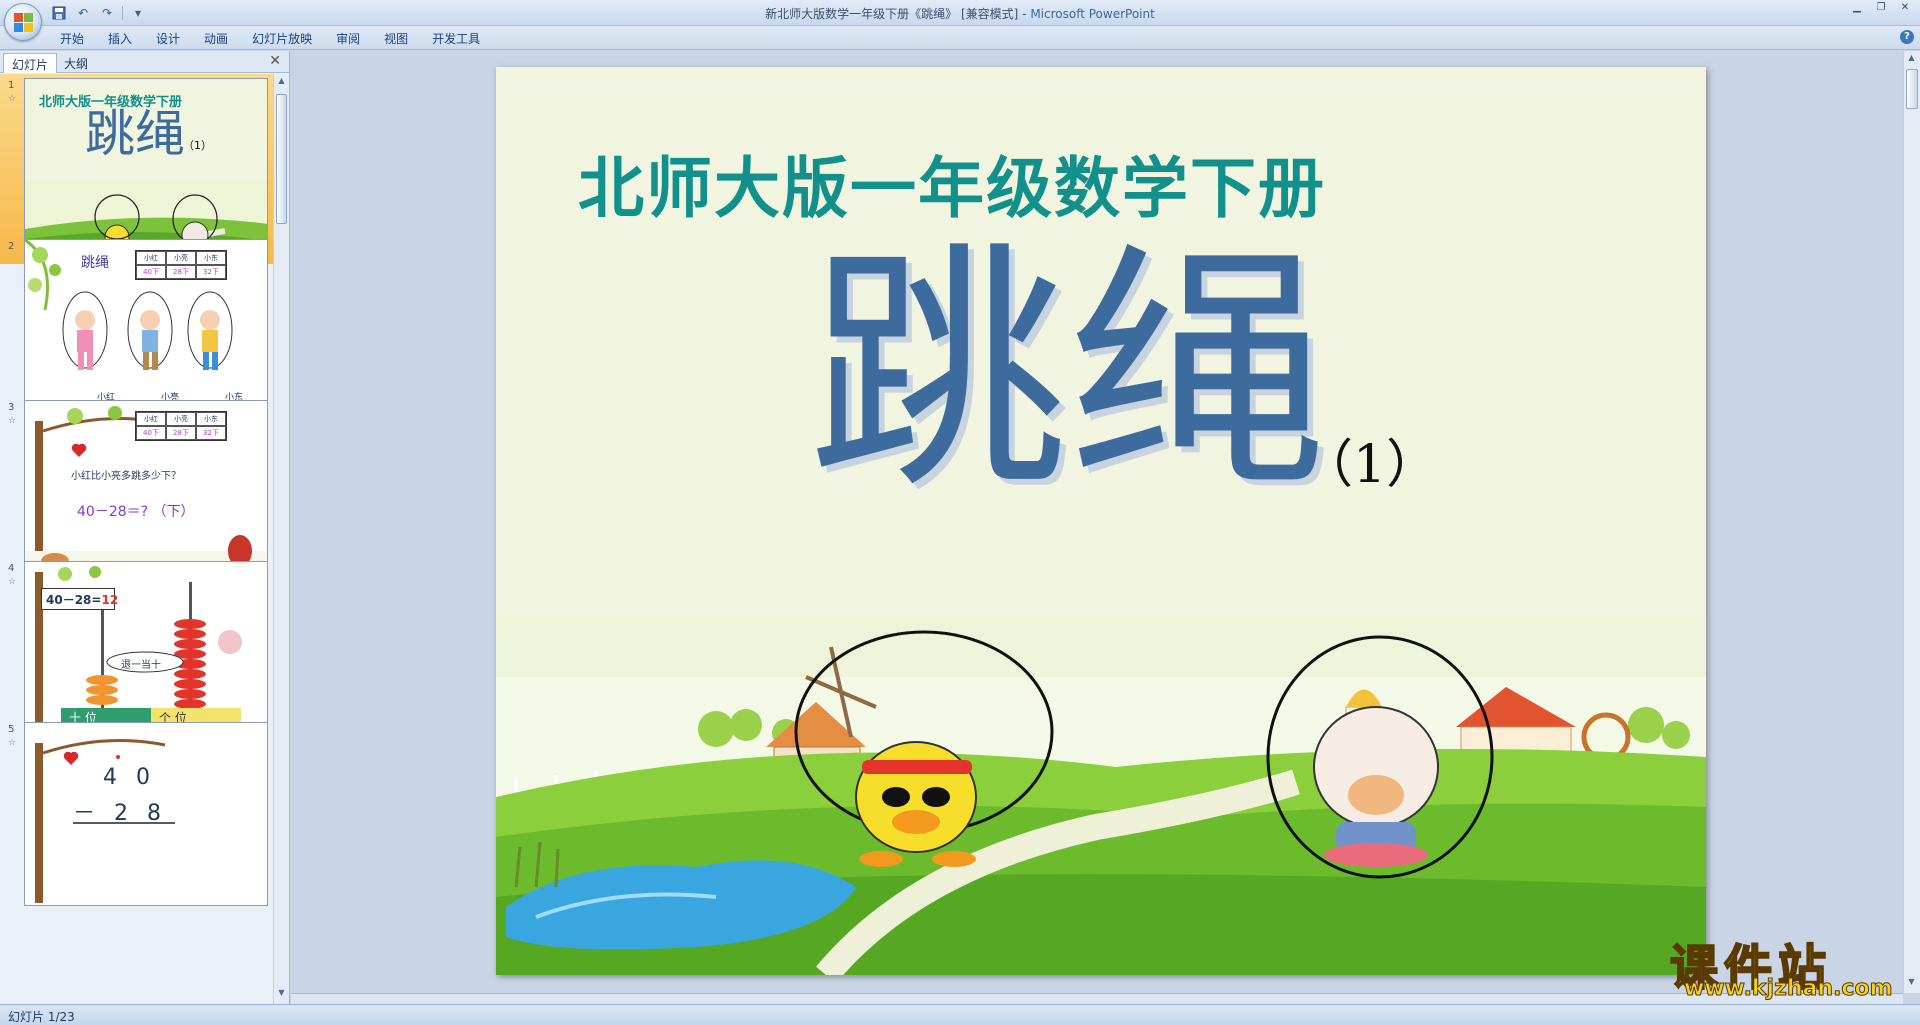 The image size is (1920, 1025). I want to click on tab-slideshow: 幻灯片放映, so click(282, 39).